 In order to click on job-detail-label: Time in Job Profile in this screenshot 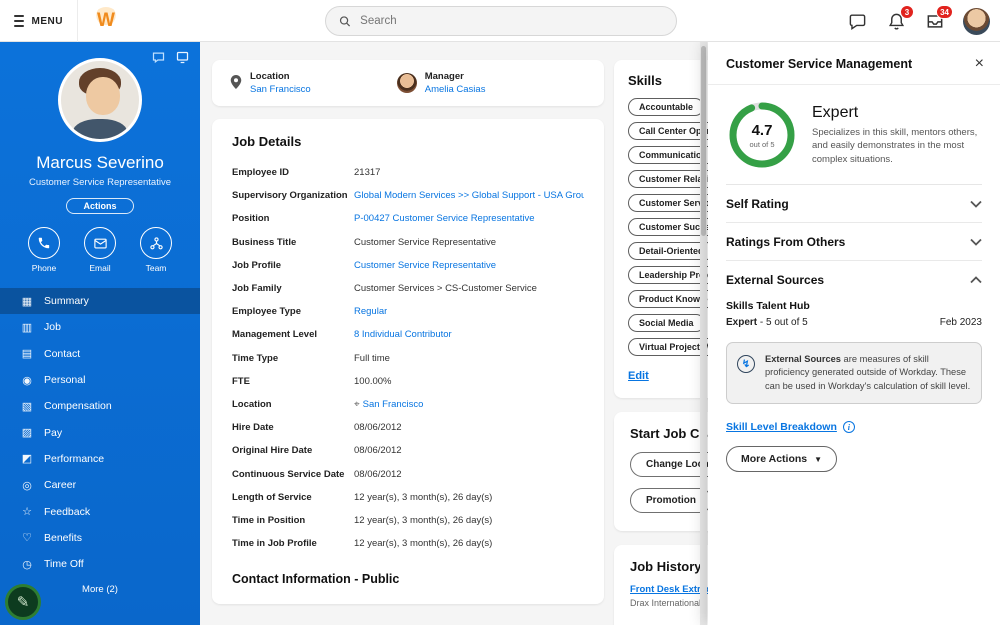, I will do `click(274, 544)`.